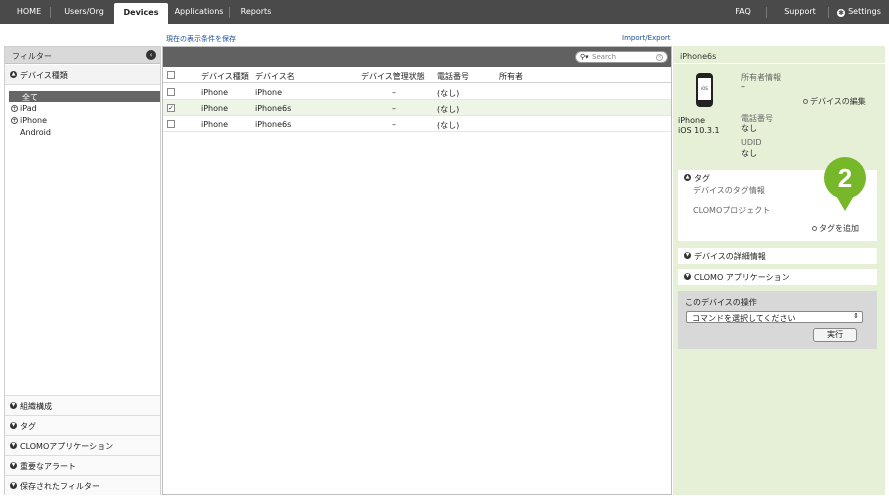 This screenshot has height=500, width=889. Describe the element at coordinates (743, 12) in the screenshot. I see `nav-faq-link: FAQ` at that location.